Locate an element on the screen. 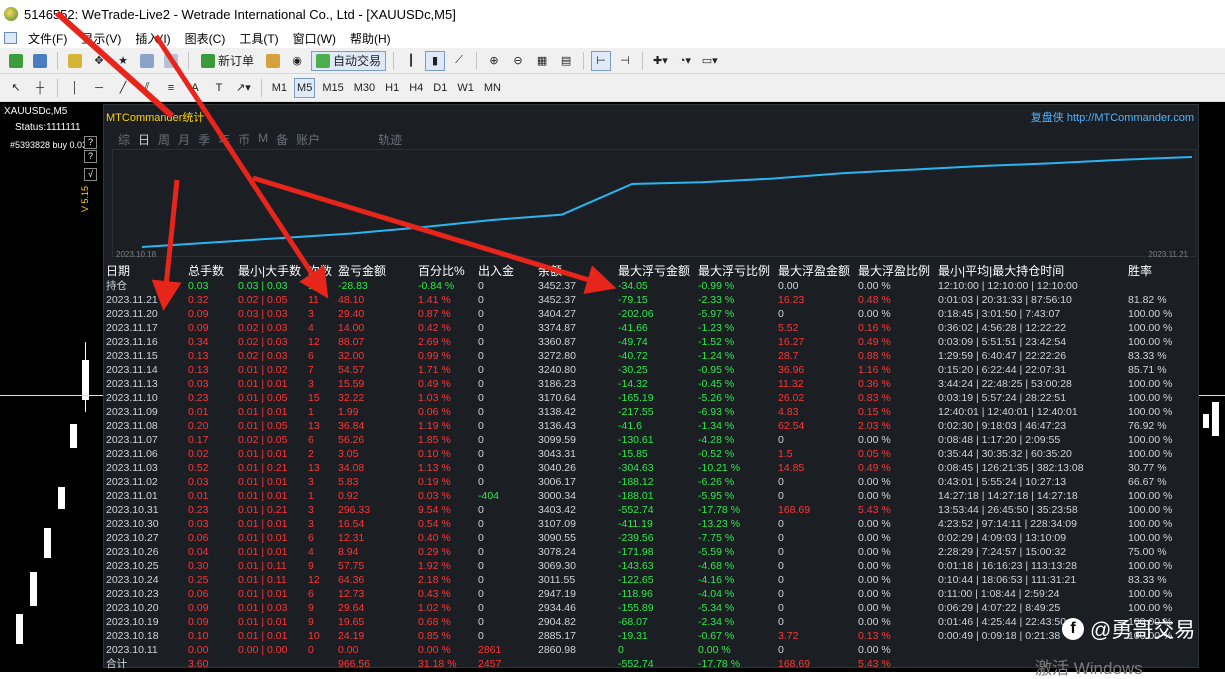 The height and width of the screenshot is (679, 1225). table-cell: 36.84 is located at coordinates (351, 426).